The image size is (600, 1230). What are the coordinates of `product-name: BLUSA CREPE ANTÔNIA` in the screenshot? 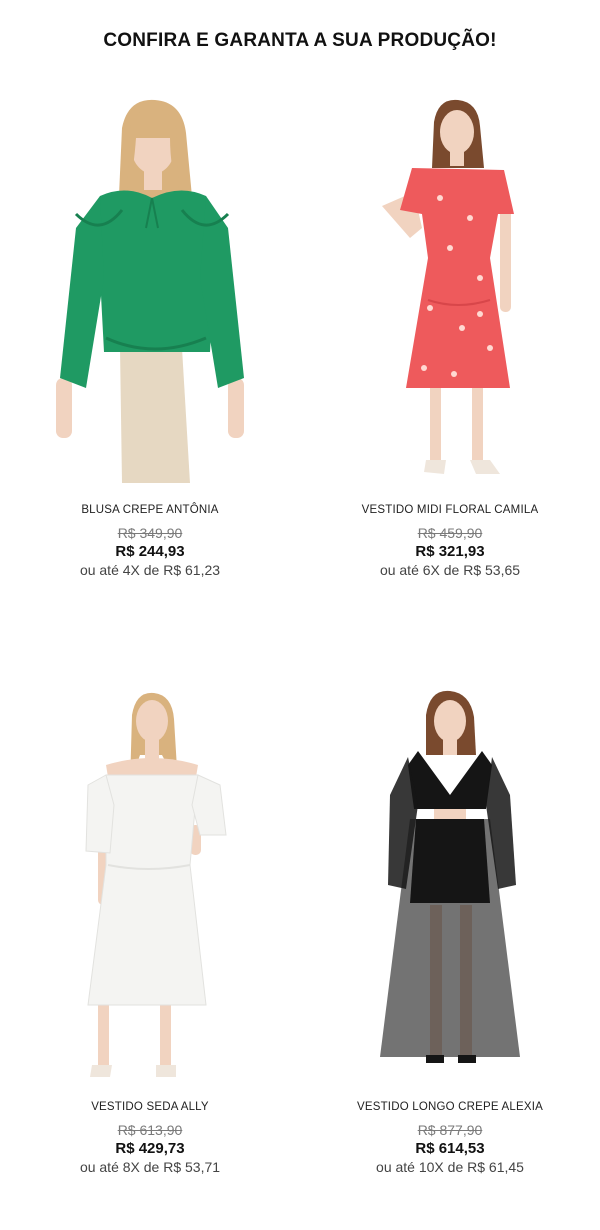 It's located at (150, 510).